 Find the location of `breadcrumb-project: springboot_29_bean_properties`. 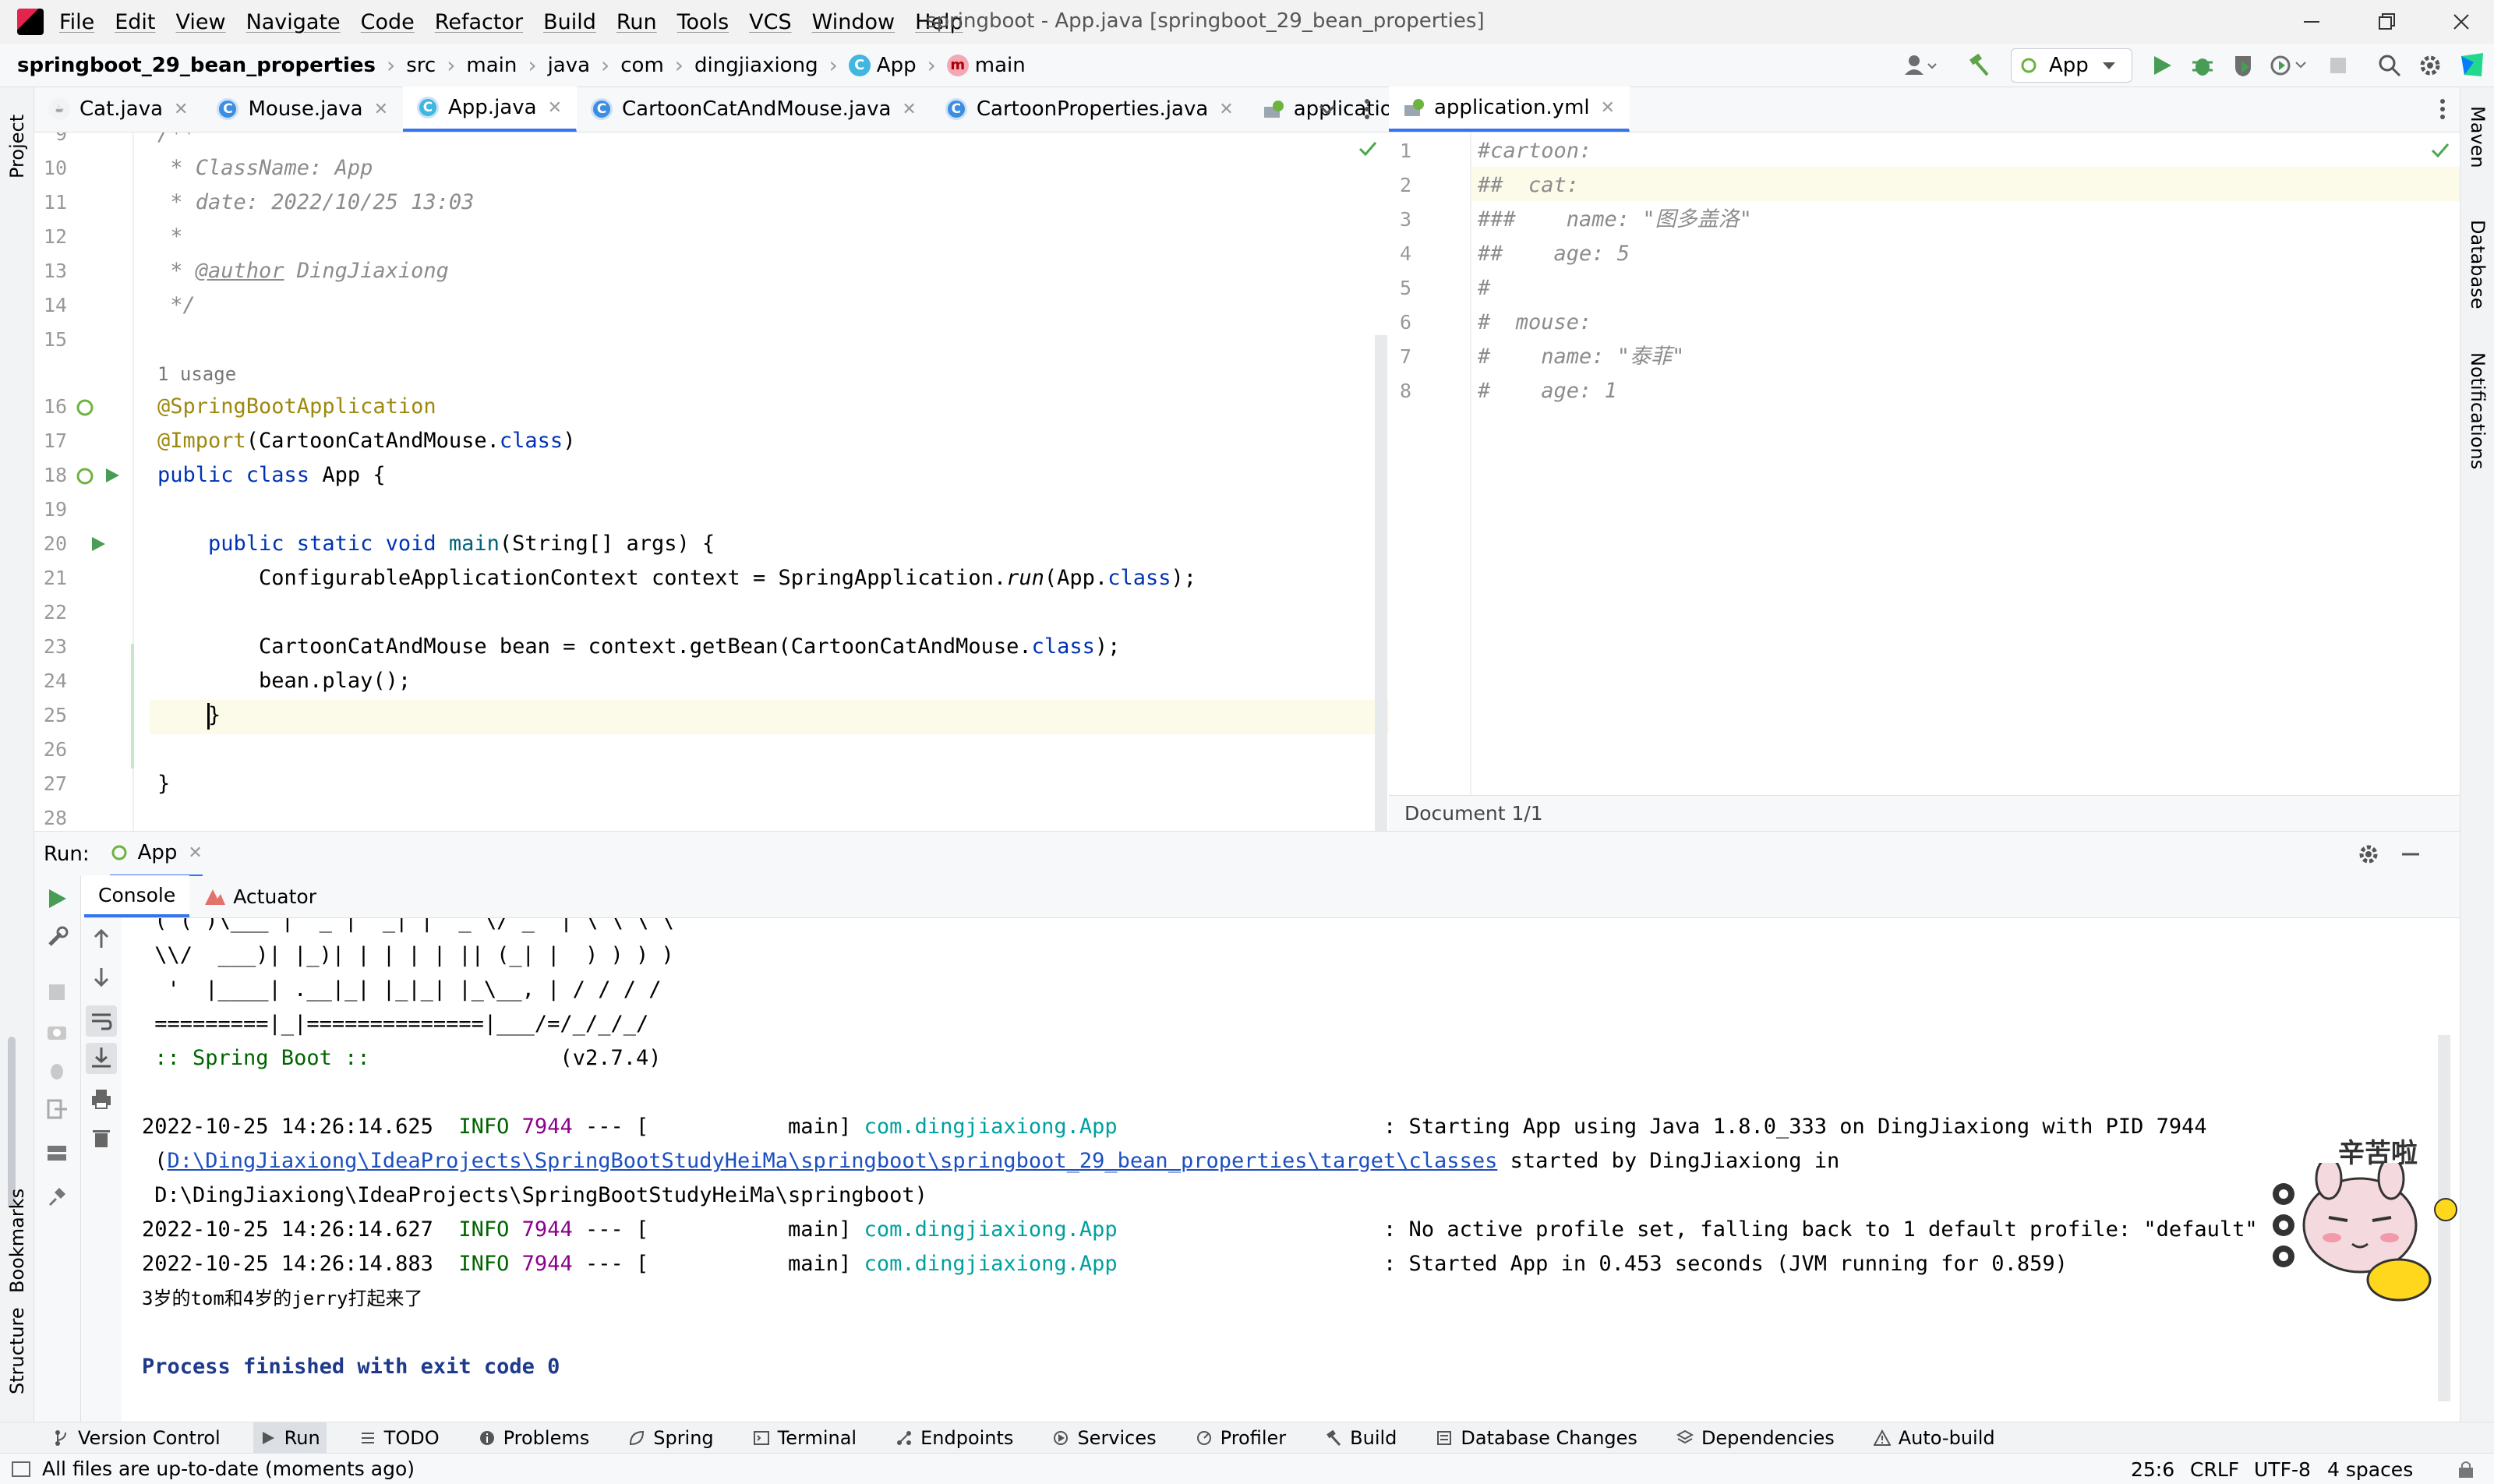

breadcrumb-project: springboot_29_bean_properties is located at coordinates (196, 65).